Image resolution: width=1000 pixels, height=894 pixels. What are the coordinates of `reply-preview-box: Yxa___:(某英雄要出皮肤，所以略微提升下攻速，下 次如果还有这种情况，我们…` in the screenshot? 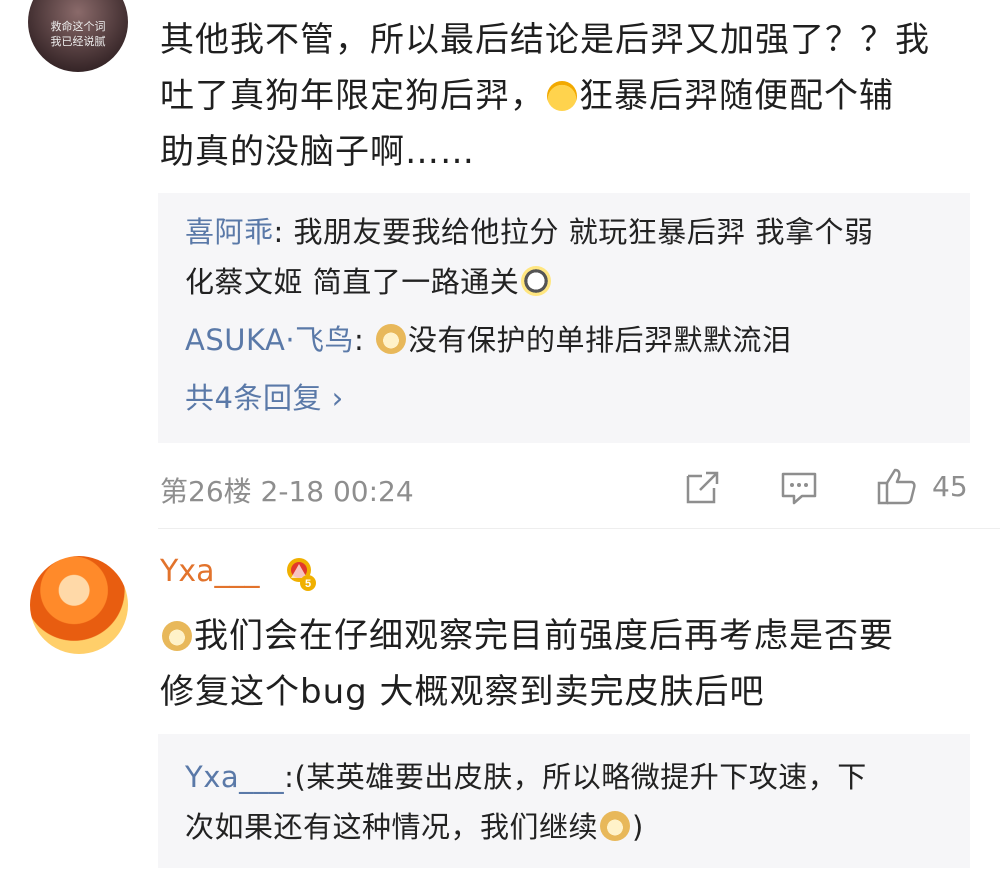 It's located at (564, 801).